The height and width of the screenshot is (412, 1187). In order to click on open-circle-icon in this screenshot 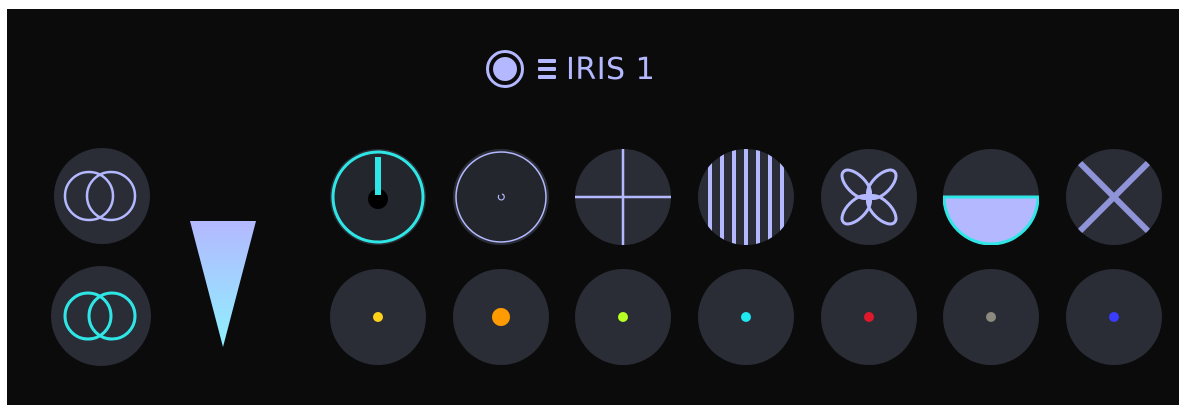, I will do `click(501, 197)`.